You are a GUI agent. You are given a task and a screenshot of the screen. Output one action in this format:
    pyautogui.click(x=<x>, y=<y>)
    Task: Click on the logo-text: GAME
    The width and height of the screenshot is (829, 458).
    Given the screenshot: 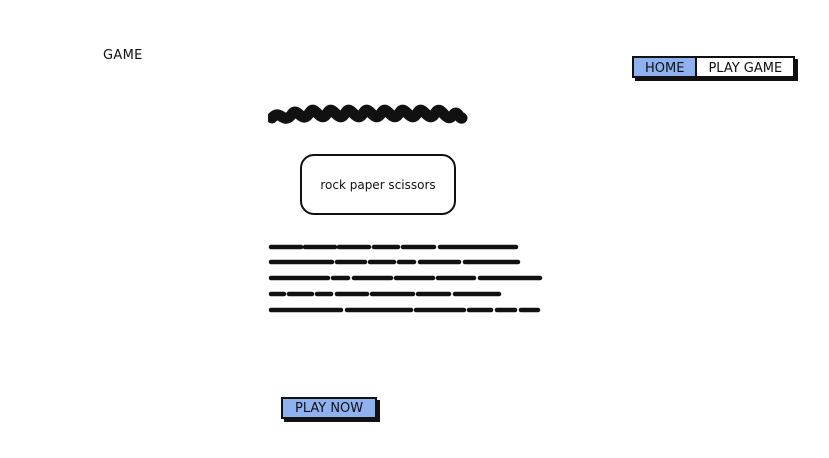 What is the action you would take?
    pyautogui.click(x=123, y=55)
    